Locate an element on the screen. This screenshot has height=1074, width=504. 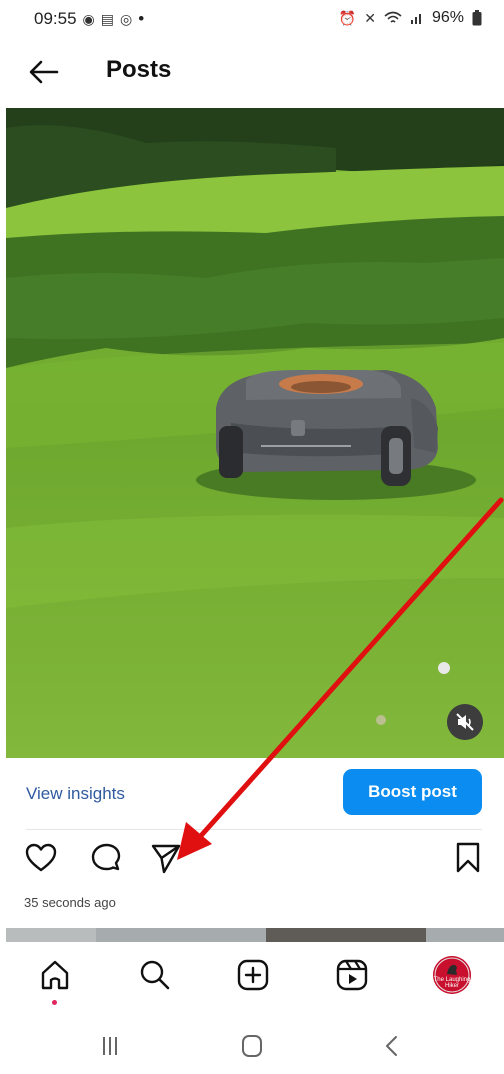
create-post-icon is located at coordinates (253, 975).